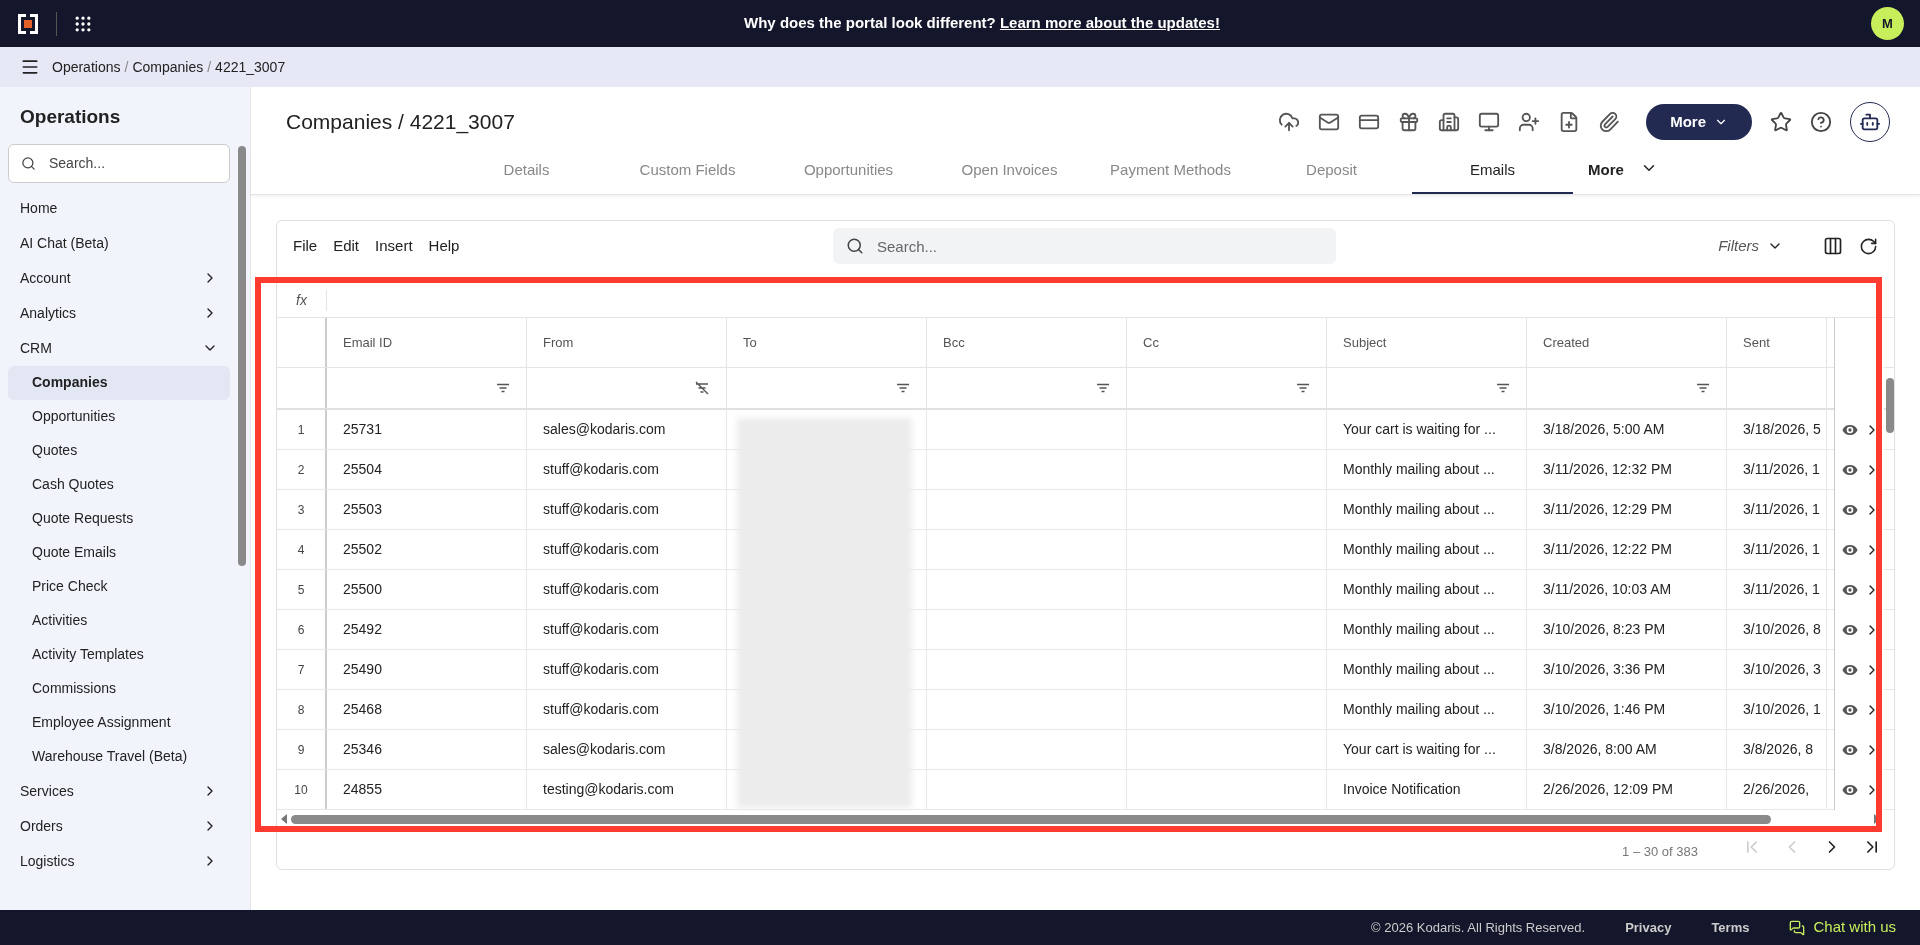  Describe the element at coordinates (1762, 246) in the screenshot. I see `filters-dropdown: Filters` at that location.